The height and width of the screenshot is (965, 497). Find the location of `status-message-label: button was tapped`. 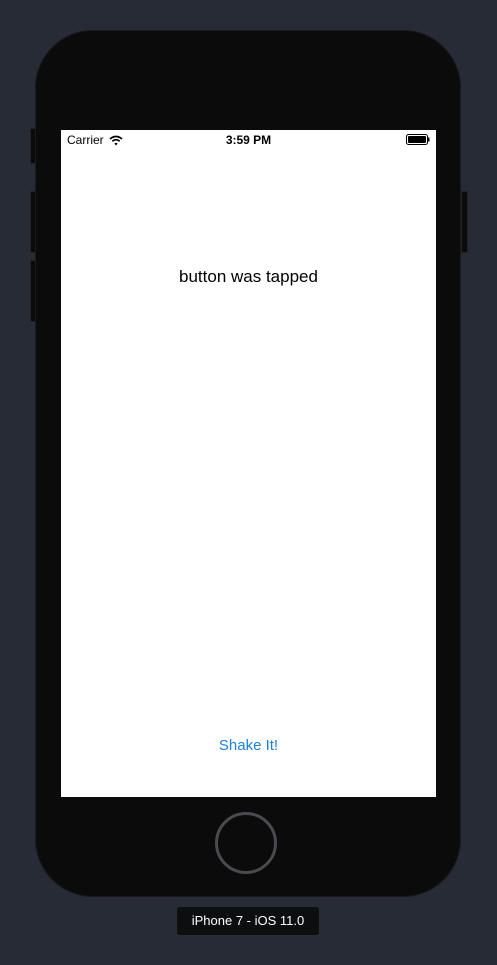

status-message-label: button was tapped is located at coordinates (248, 276).